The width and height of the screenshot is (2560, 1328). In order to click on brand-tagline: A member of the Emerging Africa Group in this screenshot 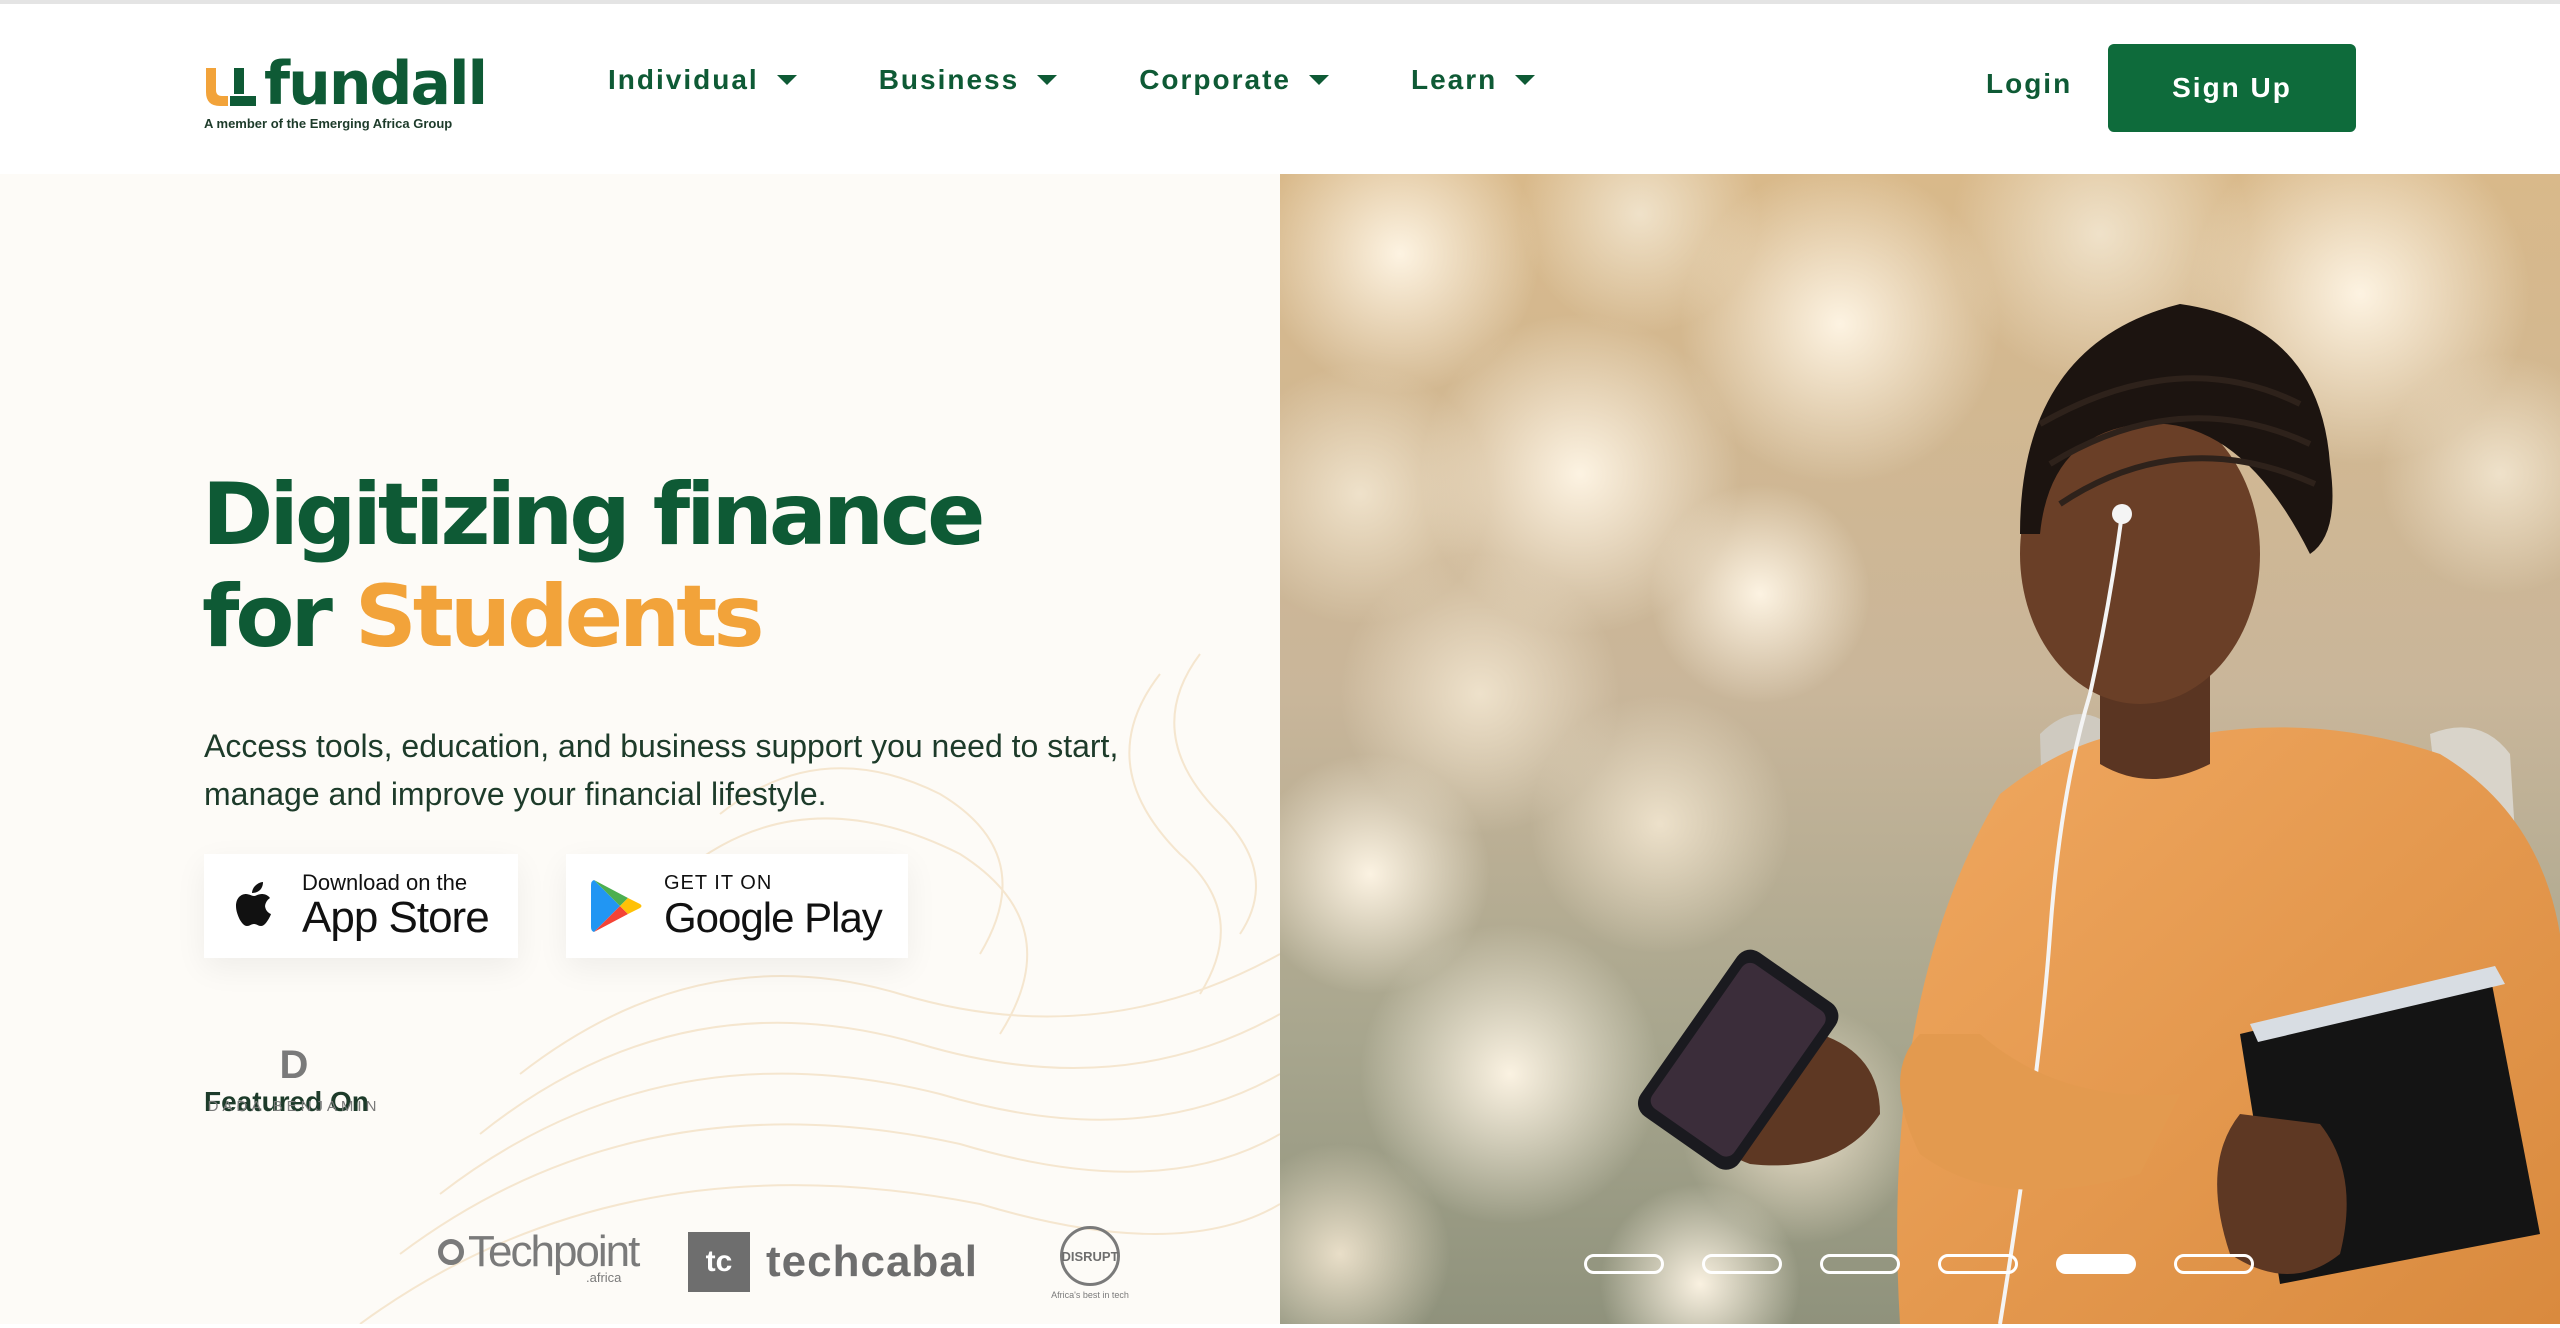, I will do `click(328, 123)`.